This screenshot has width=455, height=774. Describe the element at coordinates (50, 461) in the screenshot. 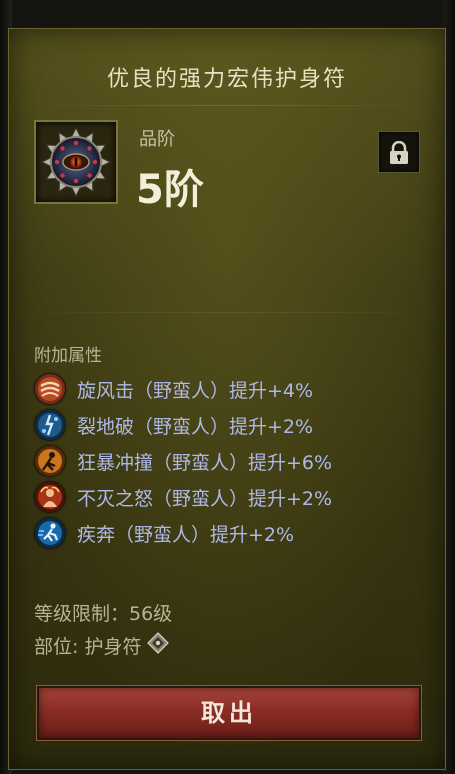

I see `furious-charge-skill-icon` at that location.